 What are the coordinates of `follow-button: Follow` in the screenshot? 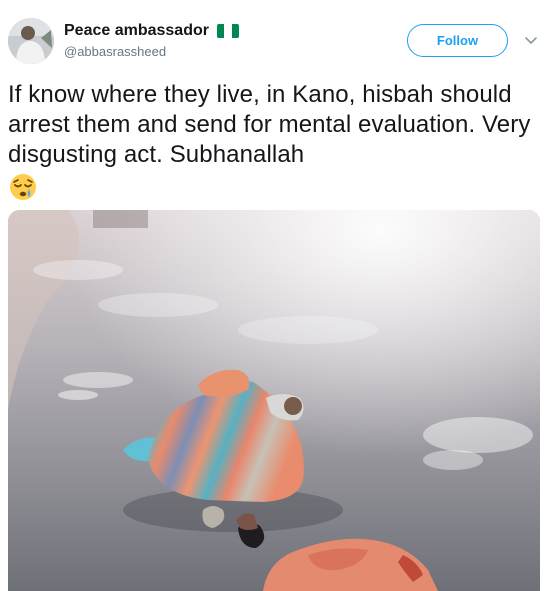 It's located at (457, 40).